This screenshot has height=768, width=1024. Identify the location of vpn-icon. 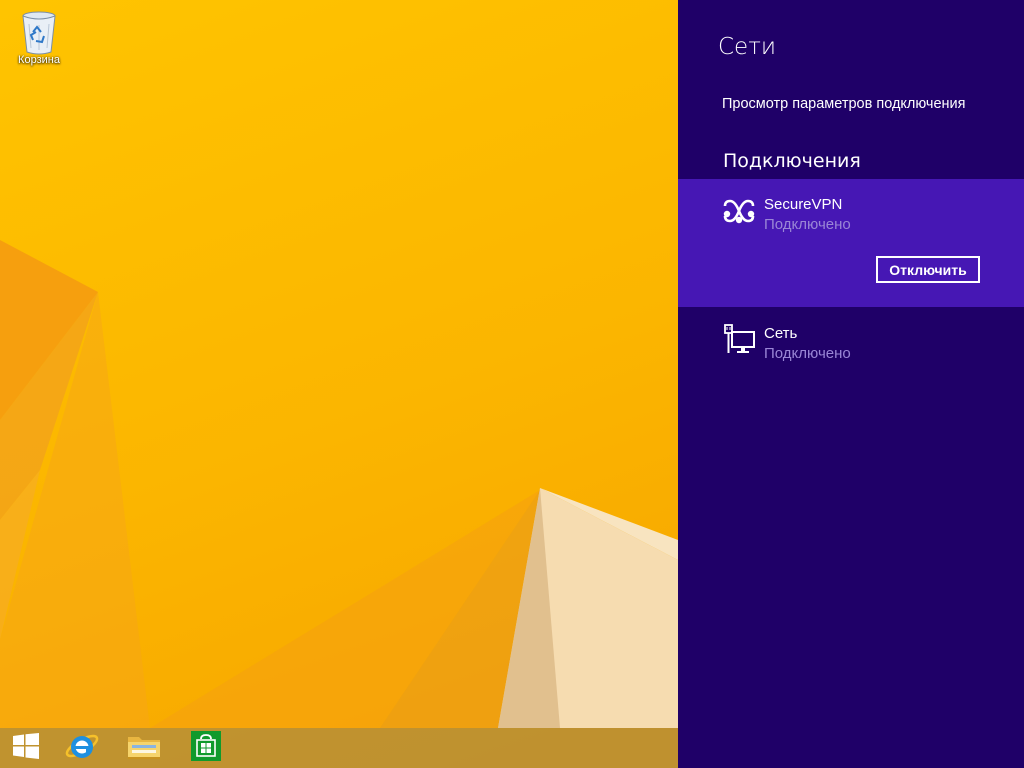
(739, 213).